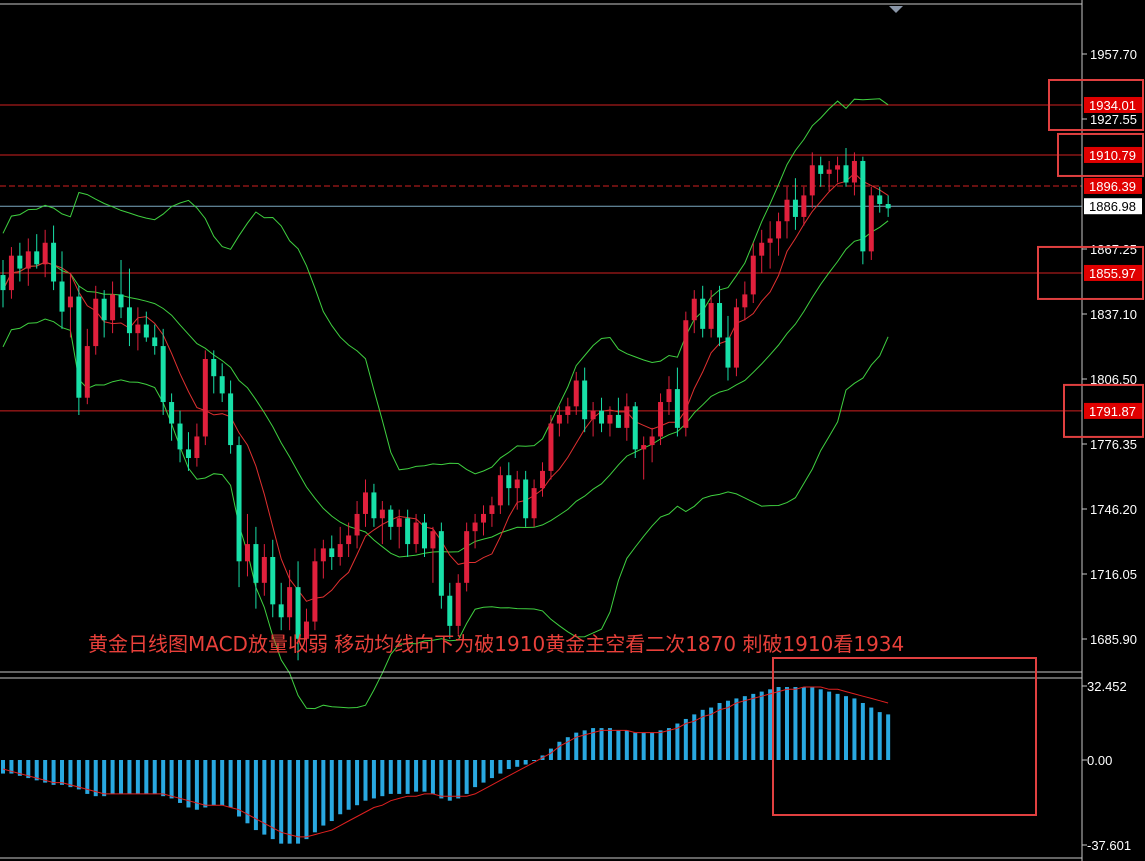 The height and width of the screenshot is (861, 1145). What do you see at coordinates (1113, 249) in the screenshot?
I see `price-tick-label: 1867.25` at bounding box center [1113, 249].